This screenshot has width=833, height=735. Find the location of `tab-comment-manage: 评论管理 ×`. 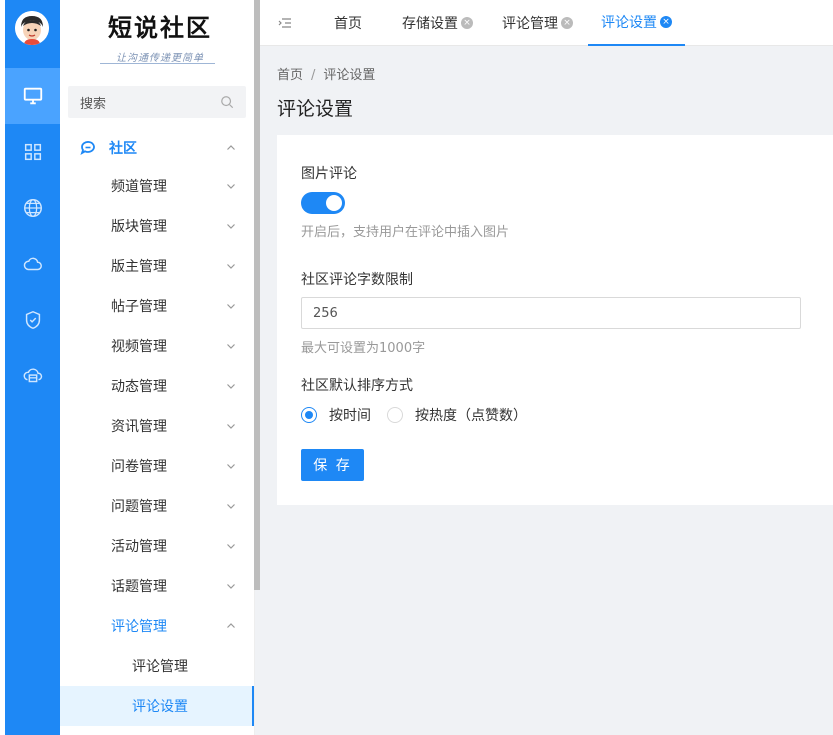

tab-comment-manage: 评论管理 × is located at coordinates (537, 23).